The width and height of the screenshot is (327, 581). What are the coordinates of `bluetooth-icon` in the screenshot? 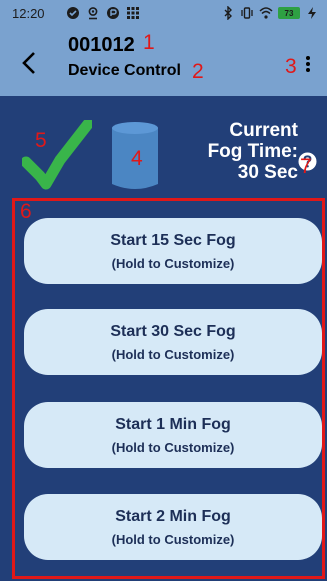 It's located at (228, 13).